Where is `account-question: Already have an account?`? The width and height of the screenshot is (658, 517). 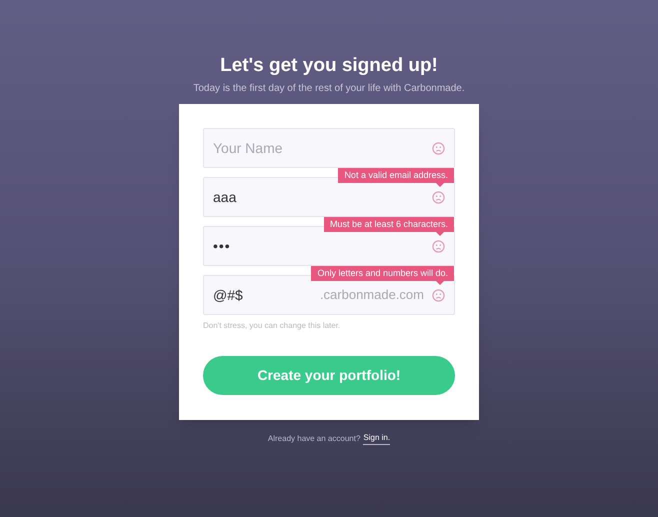 account-question: Already have an account? is located at coordinates (314, 438).